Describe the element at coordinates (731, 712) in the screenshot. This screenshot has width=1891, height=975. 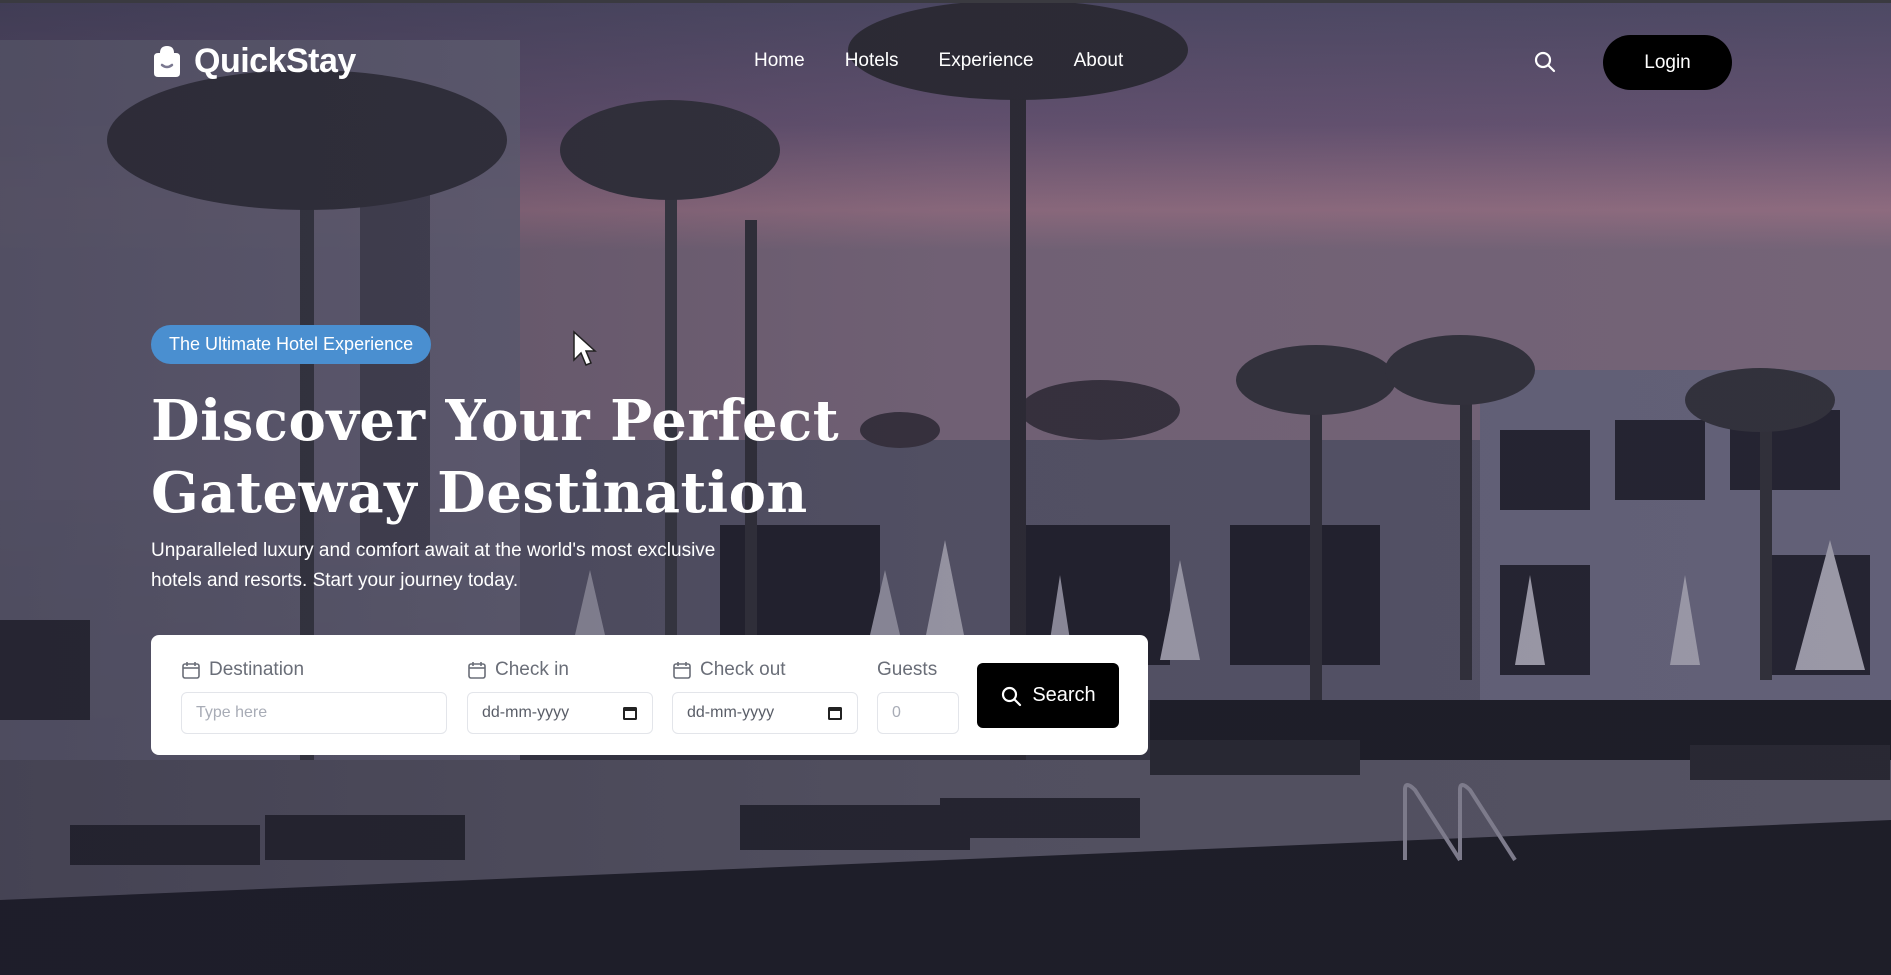
I see `check-out-date-value: dd-mm-yyyy` at that location.